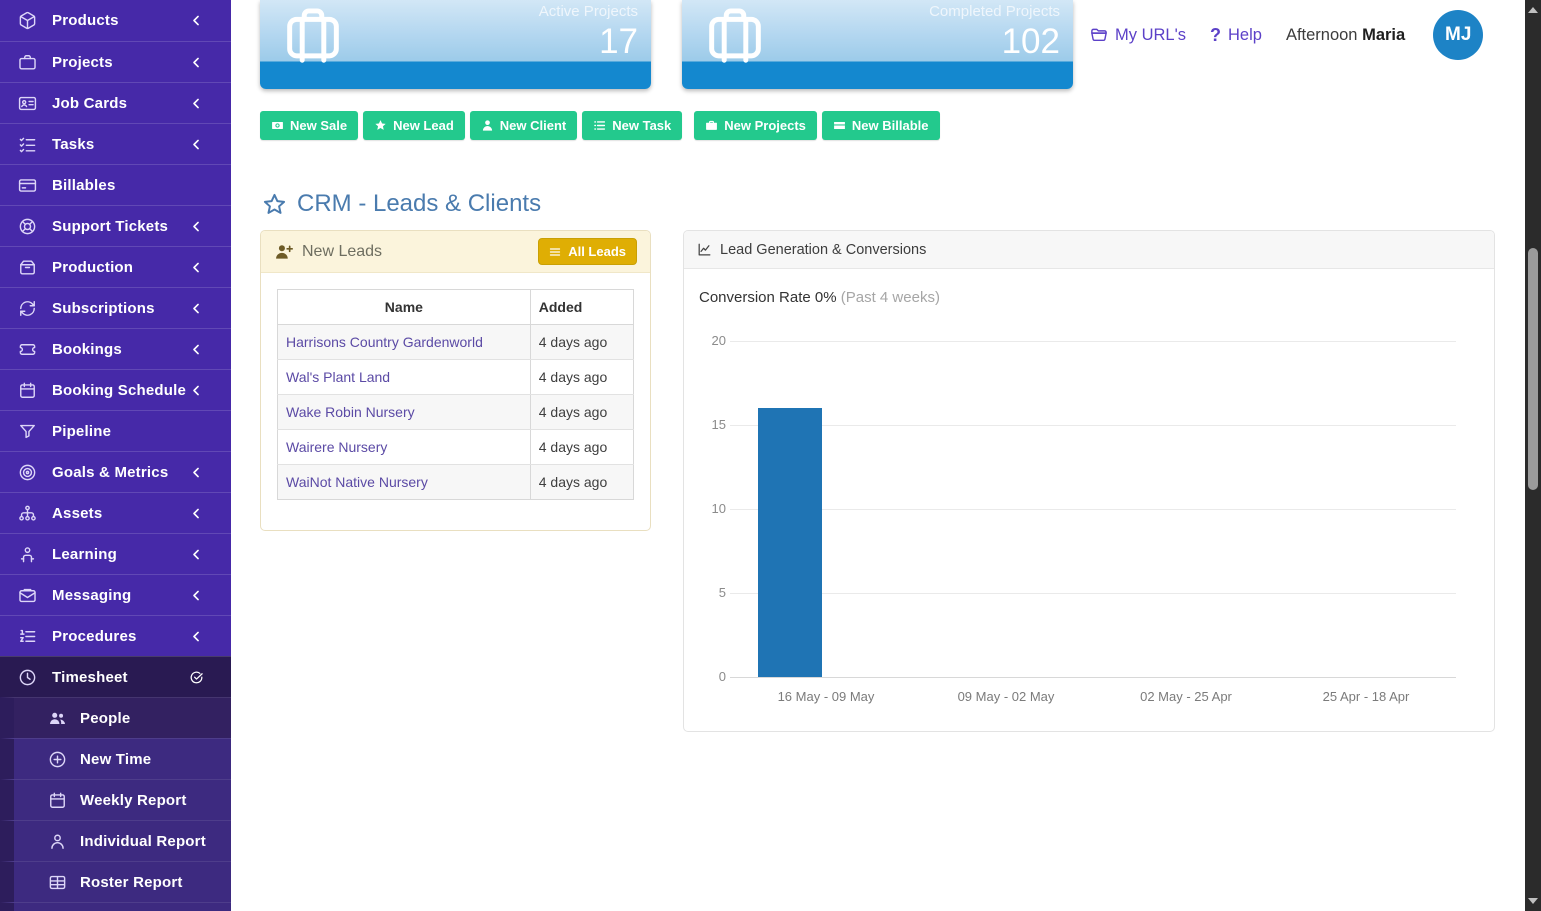 The image size is (1541, 911). What do you see at coordinates (1366, 696) in the screenshot?
I see `x-axis-tick-label: 25 Apr - 18 Apr` at bounding box center [1366, 696].